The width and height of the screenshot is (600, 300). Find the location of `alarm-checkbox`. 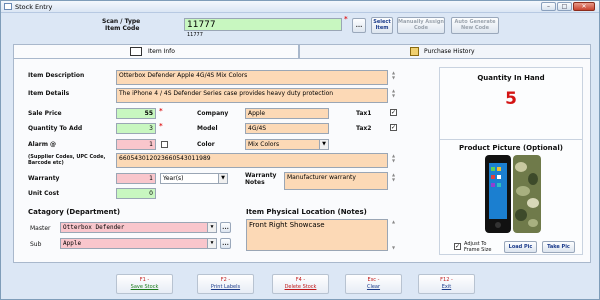

alarm-checkbox is located at coordinates (164, 144).